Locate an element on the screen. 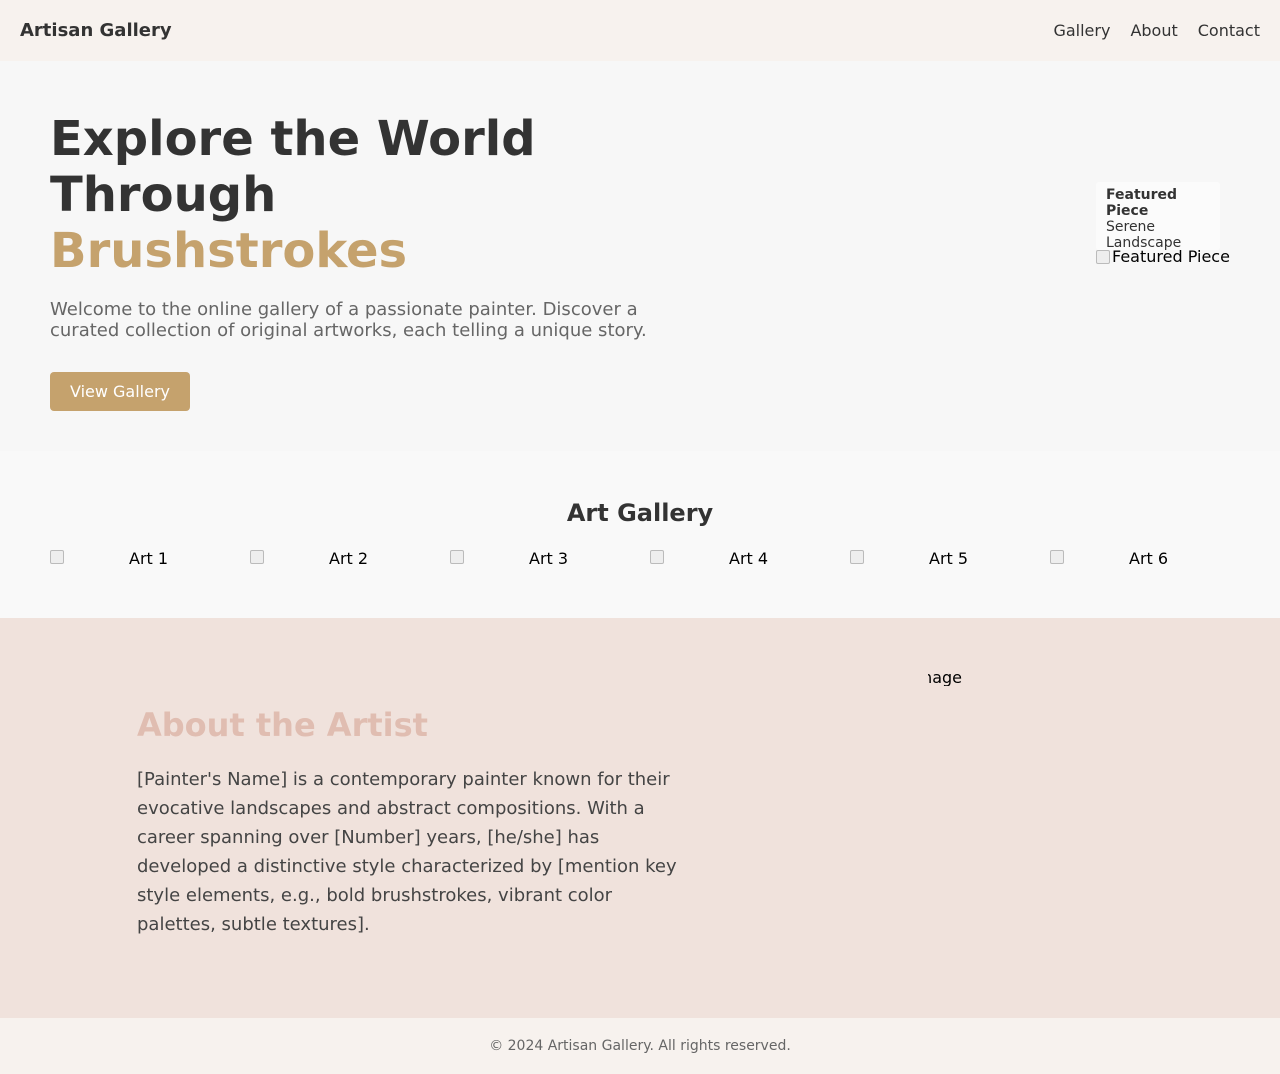 Image resolution: width=1280 pixels, height=1074 pixels. gallery-title: Art Gallery is located at coordinates (640, 513).